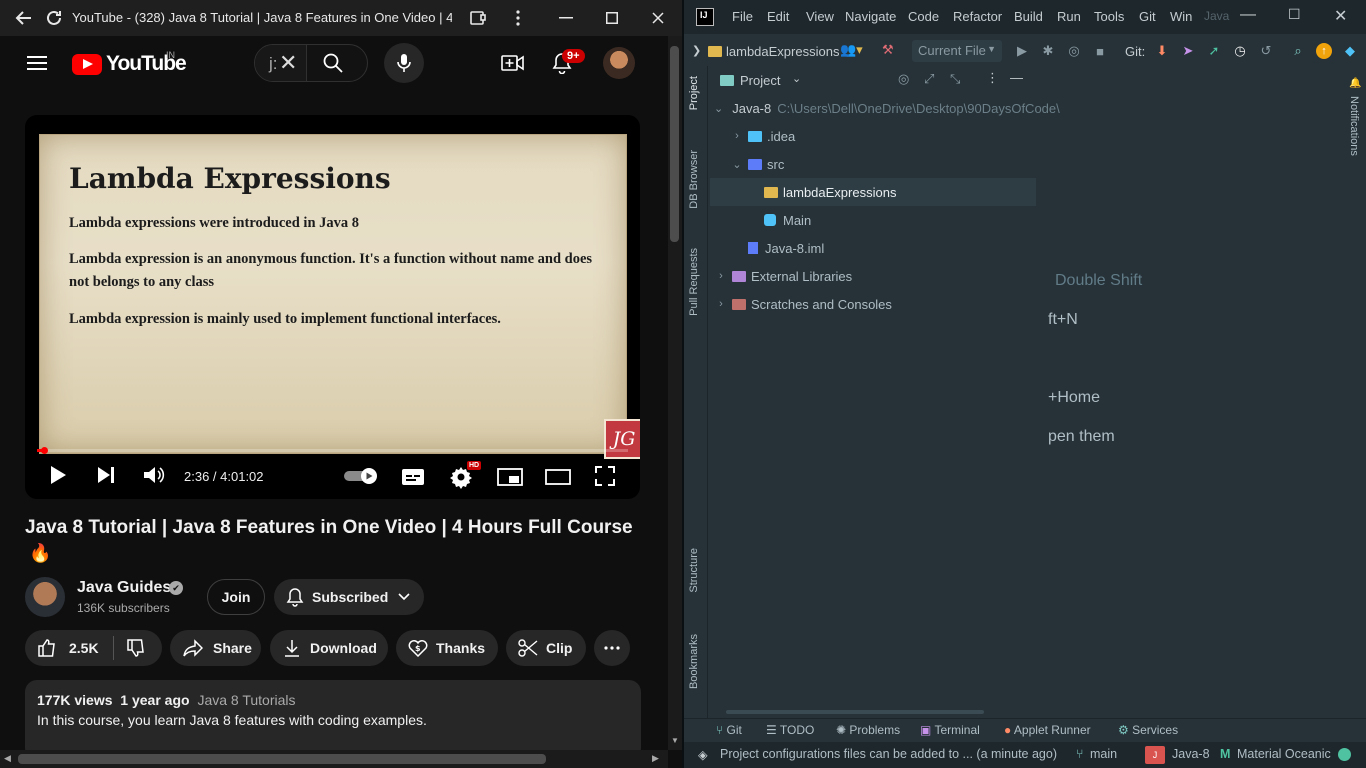  What do you see at coordinates (7, 758) in the screenshot?
I see `scroll-left-arrow-icon: ◀` at bounding box center [7, 758].